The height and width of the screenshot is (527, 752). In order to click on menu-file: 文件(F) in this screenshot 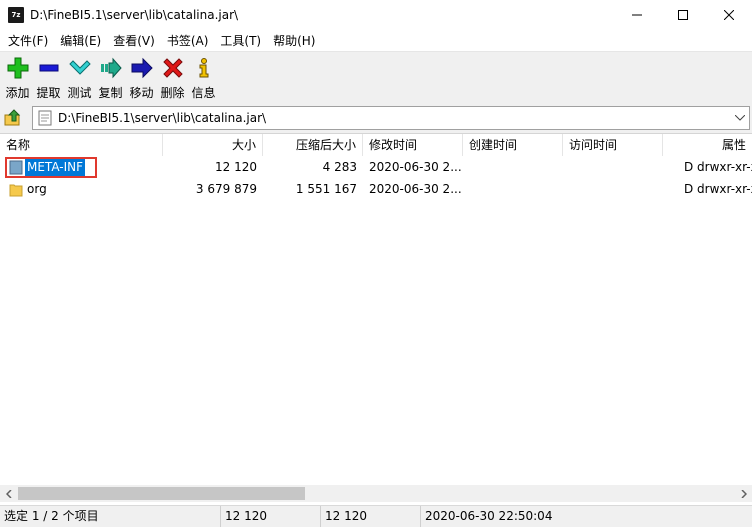, I will do `click(28, 41)`.